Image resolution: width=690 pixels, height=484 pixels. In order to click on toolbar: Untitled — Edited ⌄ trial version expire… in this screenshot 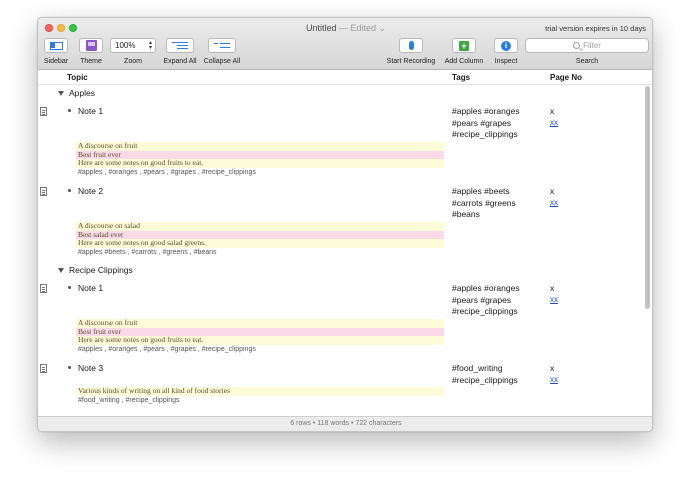, I will do `click(345, 44)`.